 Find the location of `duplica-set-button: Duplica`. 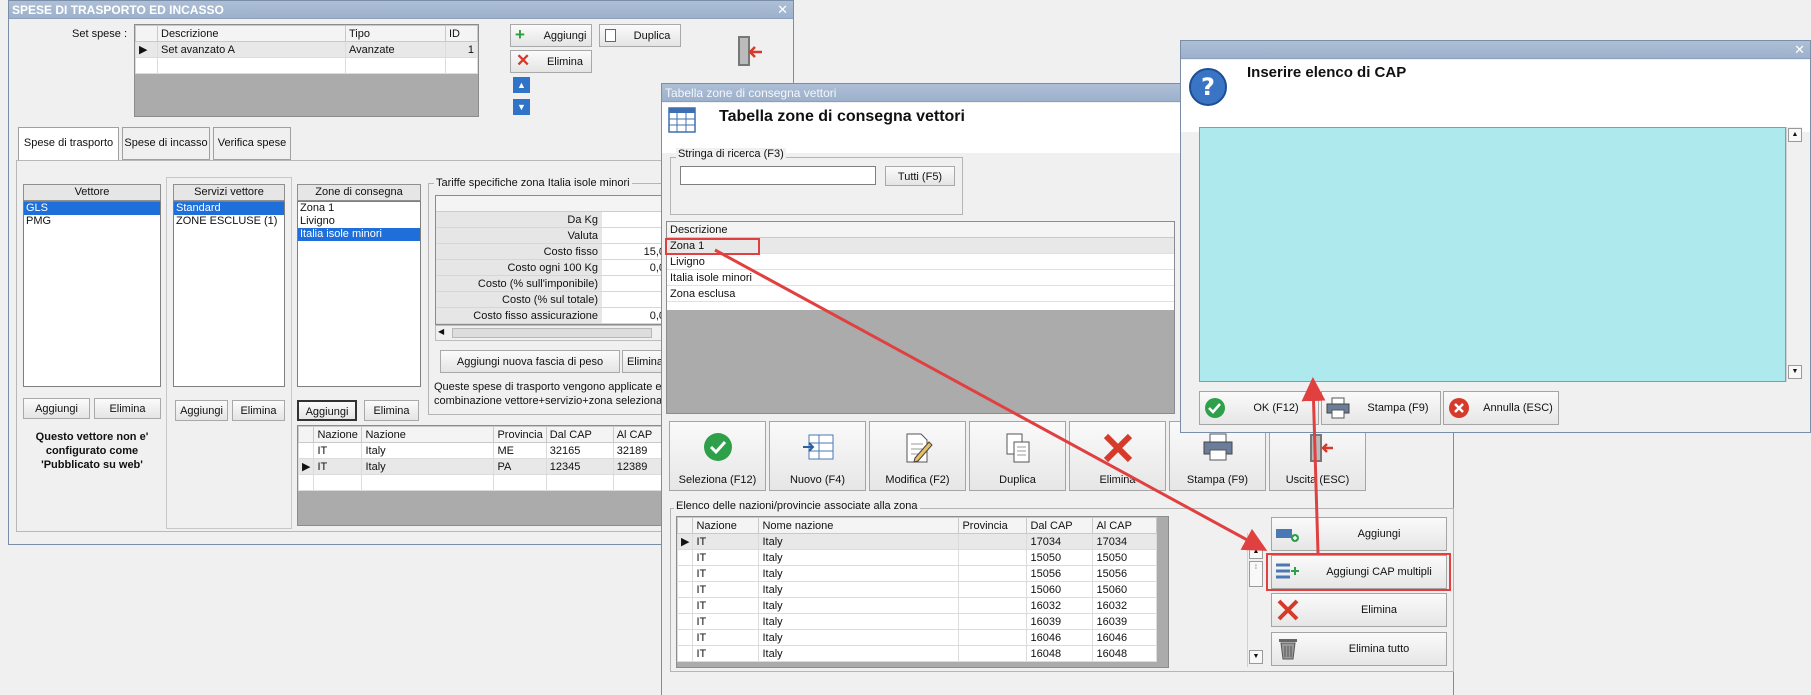

duplica-set-button: Duplica is located at coordinates (640, 35).